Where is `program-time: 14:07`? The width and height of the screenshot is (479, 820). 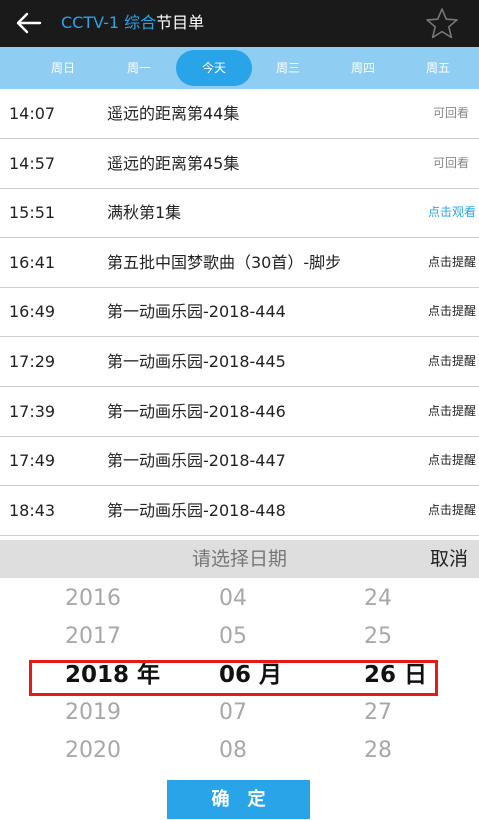 program-time: 14:07 is located at coordinates (32, 113).